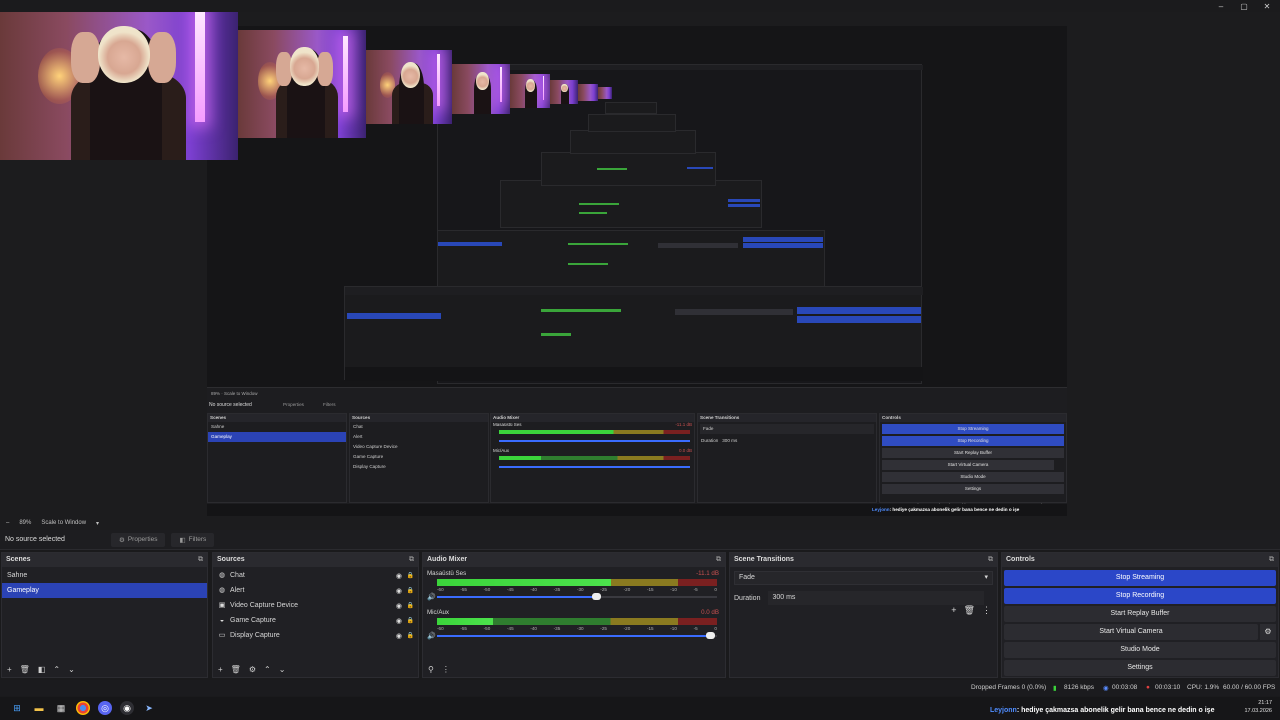 This screenshot has height=720, width=1280. What do you see at coordinates (83, 708) in the screenshot?
I see `chrome-icon` at bounding box center [83, 708].